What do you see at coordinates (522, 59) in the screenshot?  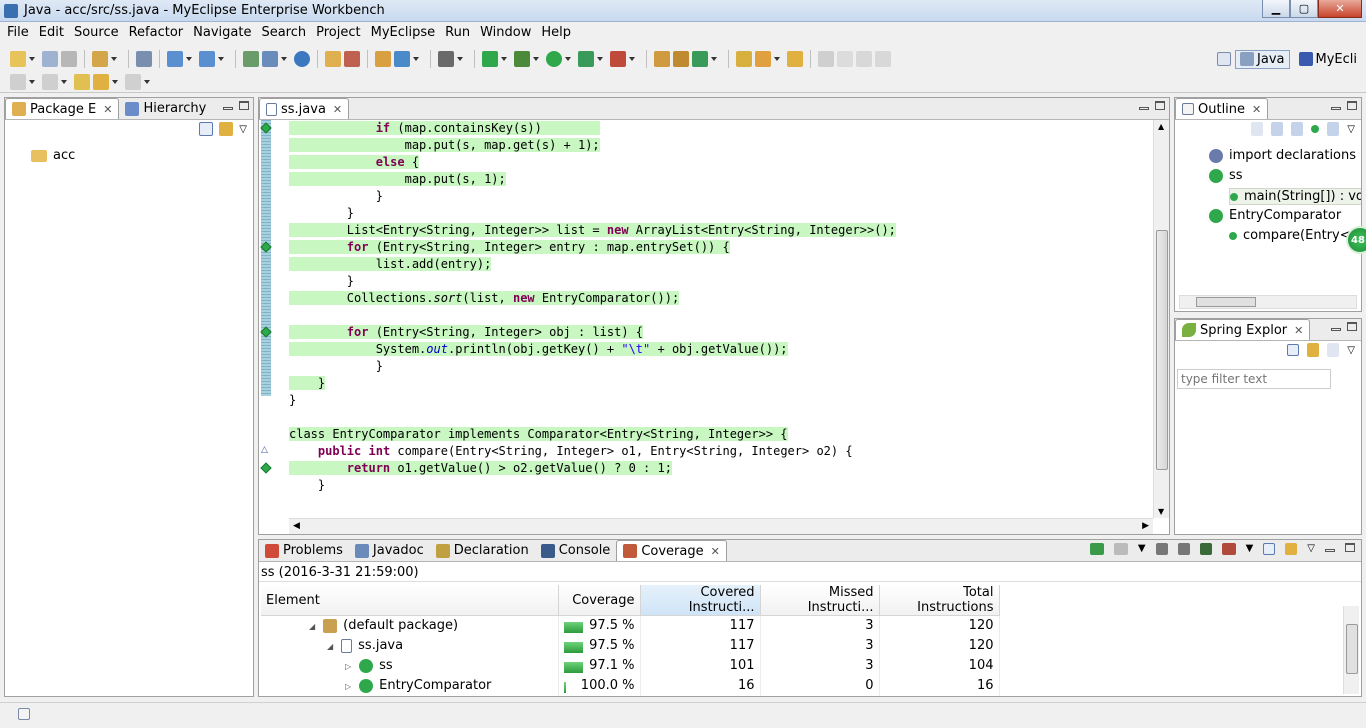 I see `debug-icon` at bounding box center [522, 59].